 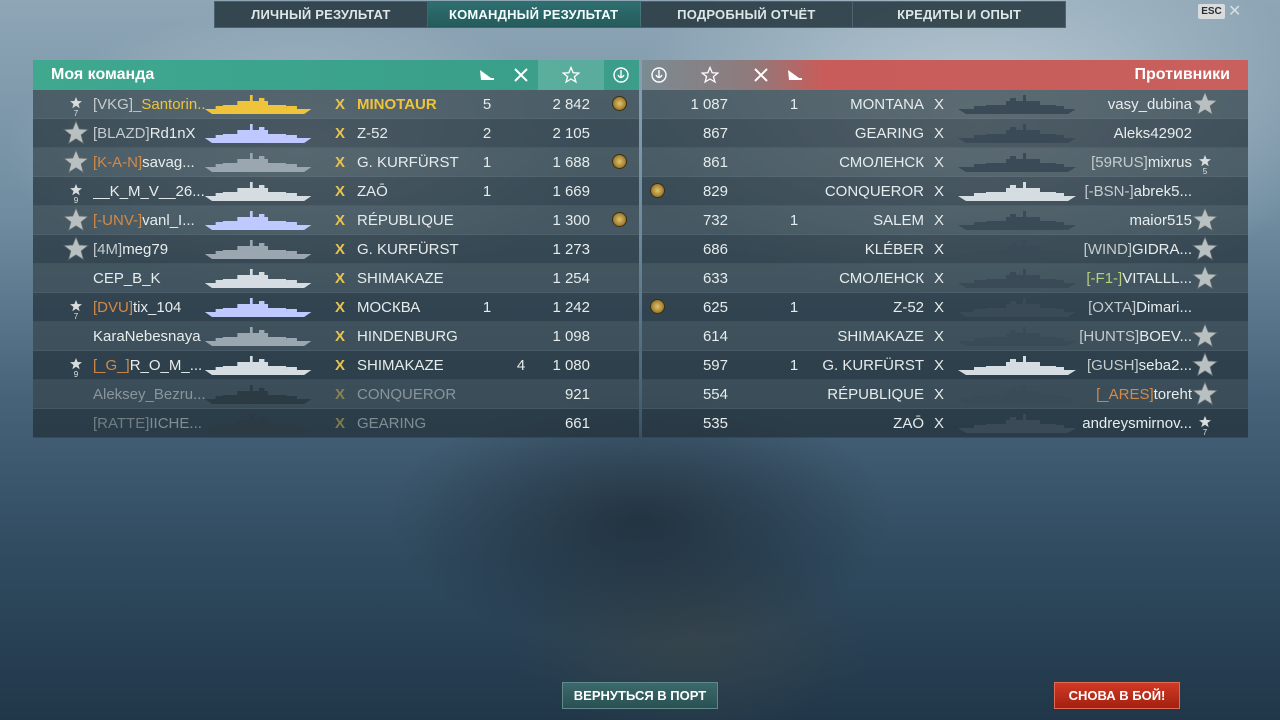 I want to click on rank-icon, so click(x=76, y=249).